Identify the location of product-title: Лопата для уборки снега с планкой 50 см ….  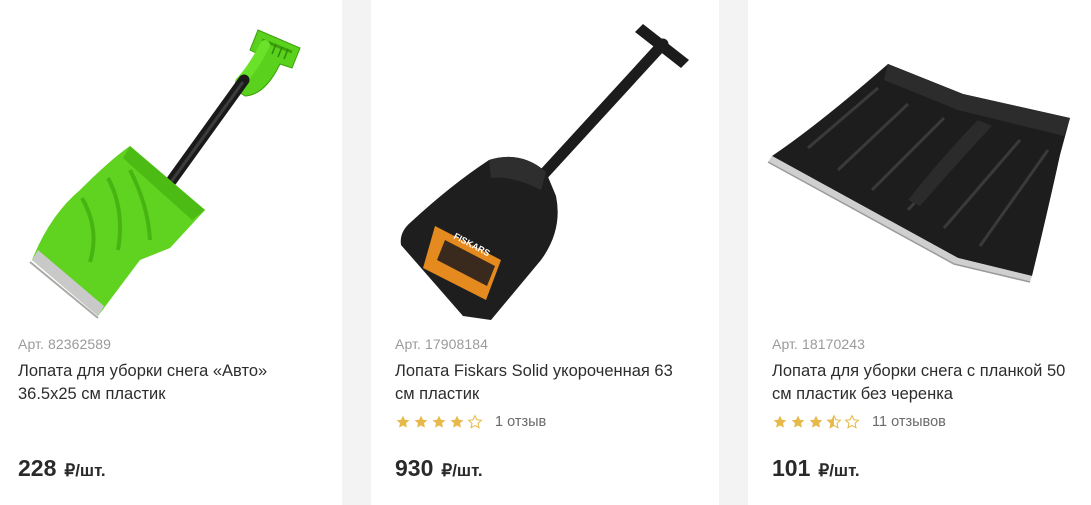
(922, 383).